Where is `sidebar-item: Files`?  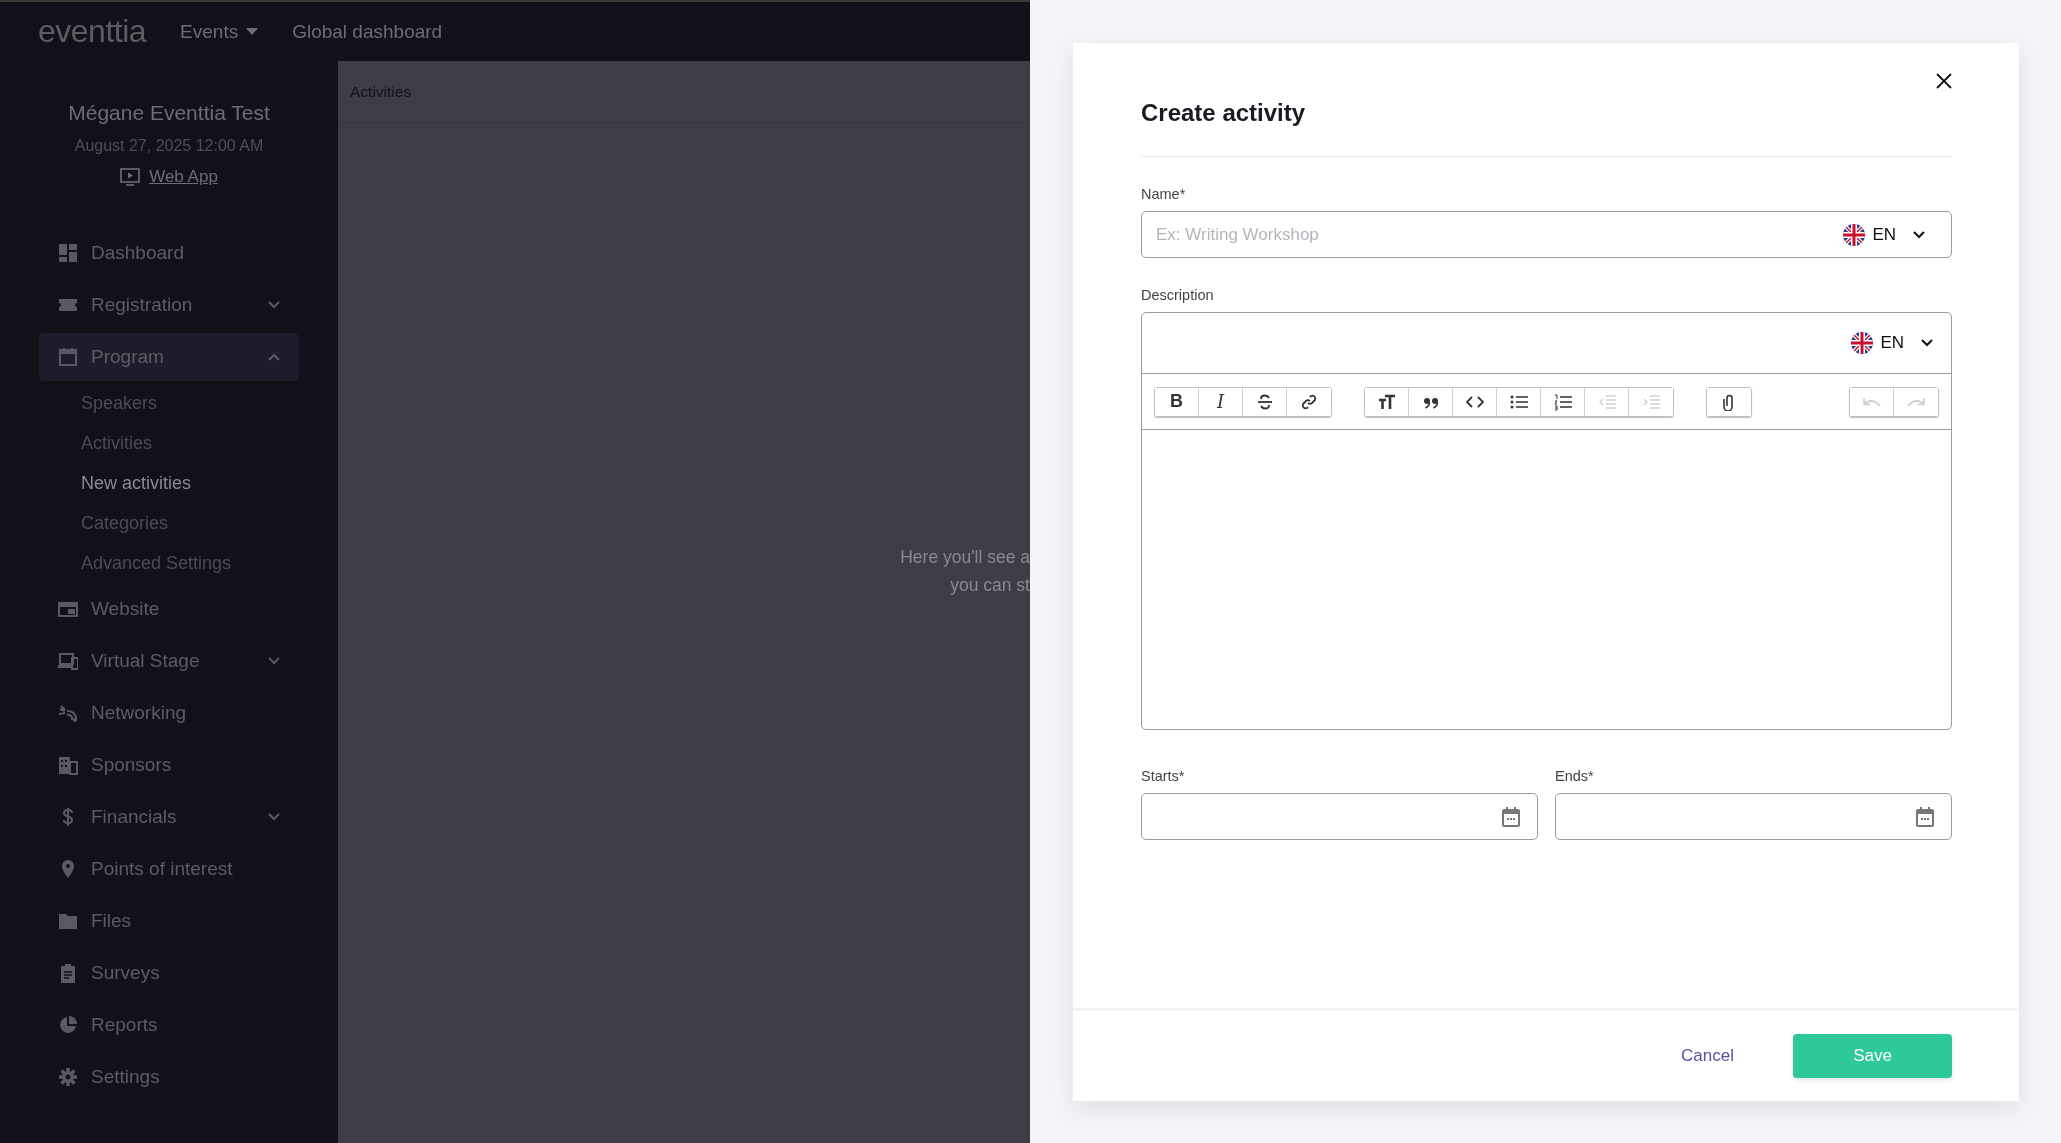 sidebar-item: Files is located at coordinates (169, 921).